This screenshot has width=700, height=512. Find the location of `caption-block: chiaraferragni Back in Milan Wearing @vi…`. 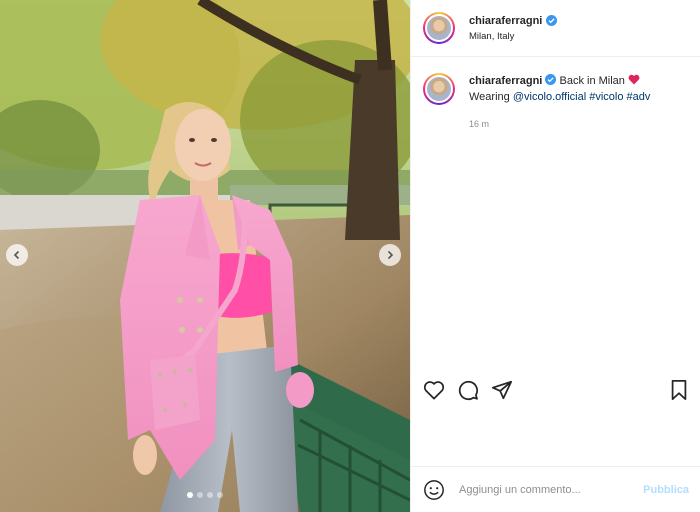

caption-block: chiaraferragni Back in Milan Wearing @vi… is located at coordinates (555, 93).